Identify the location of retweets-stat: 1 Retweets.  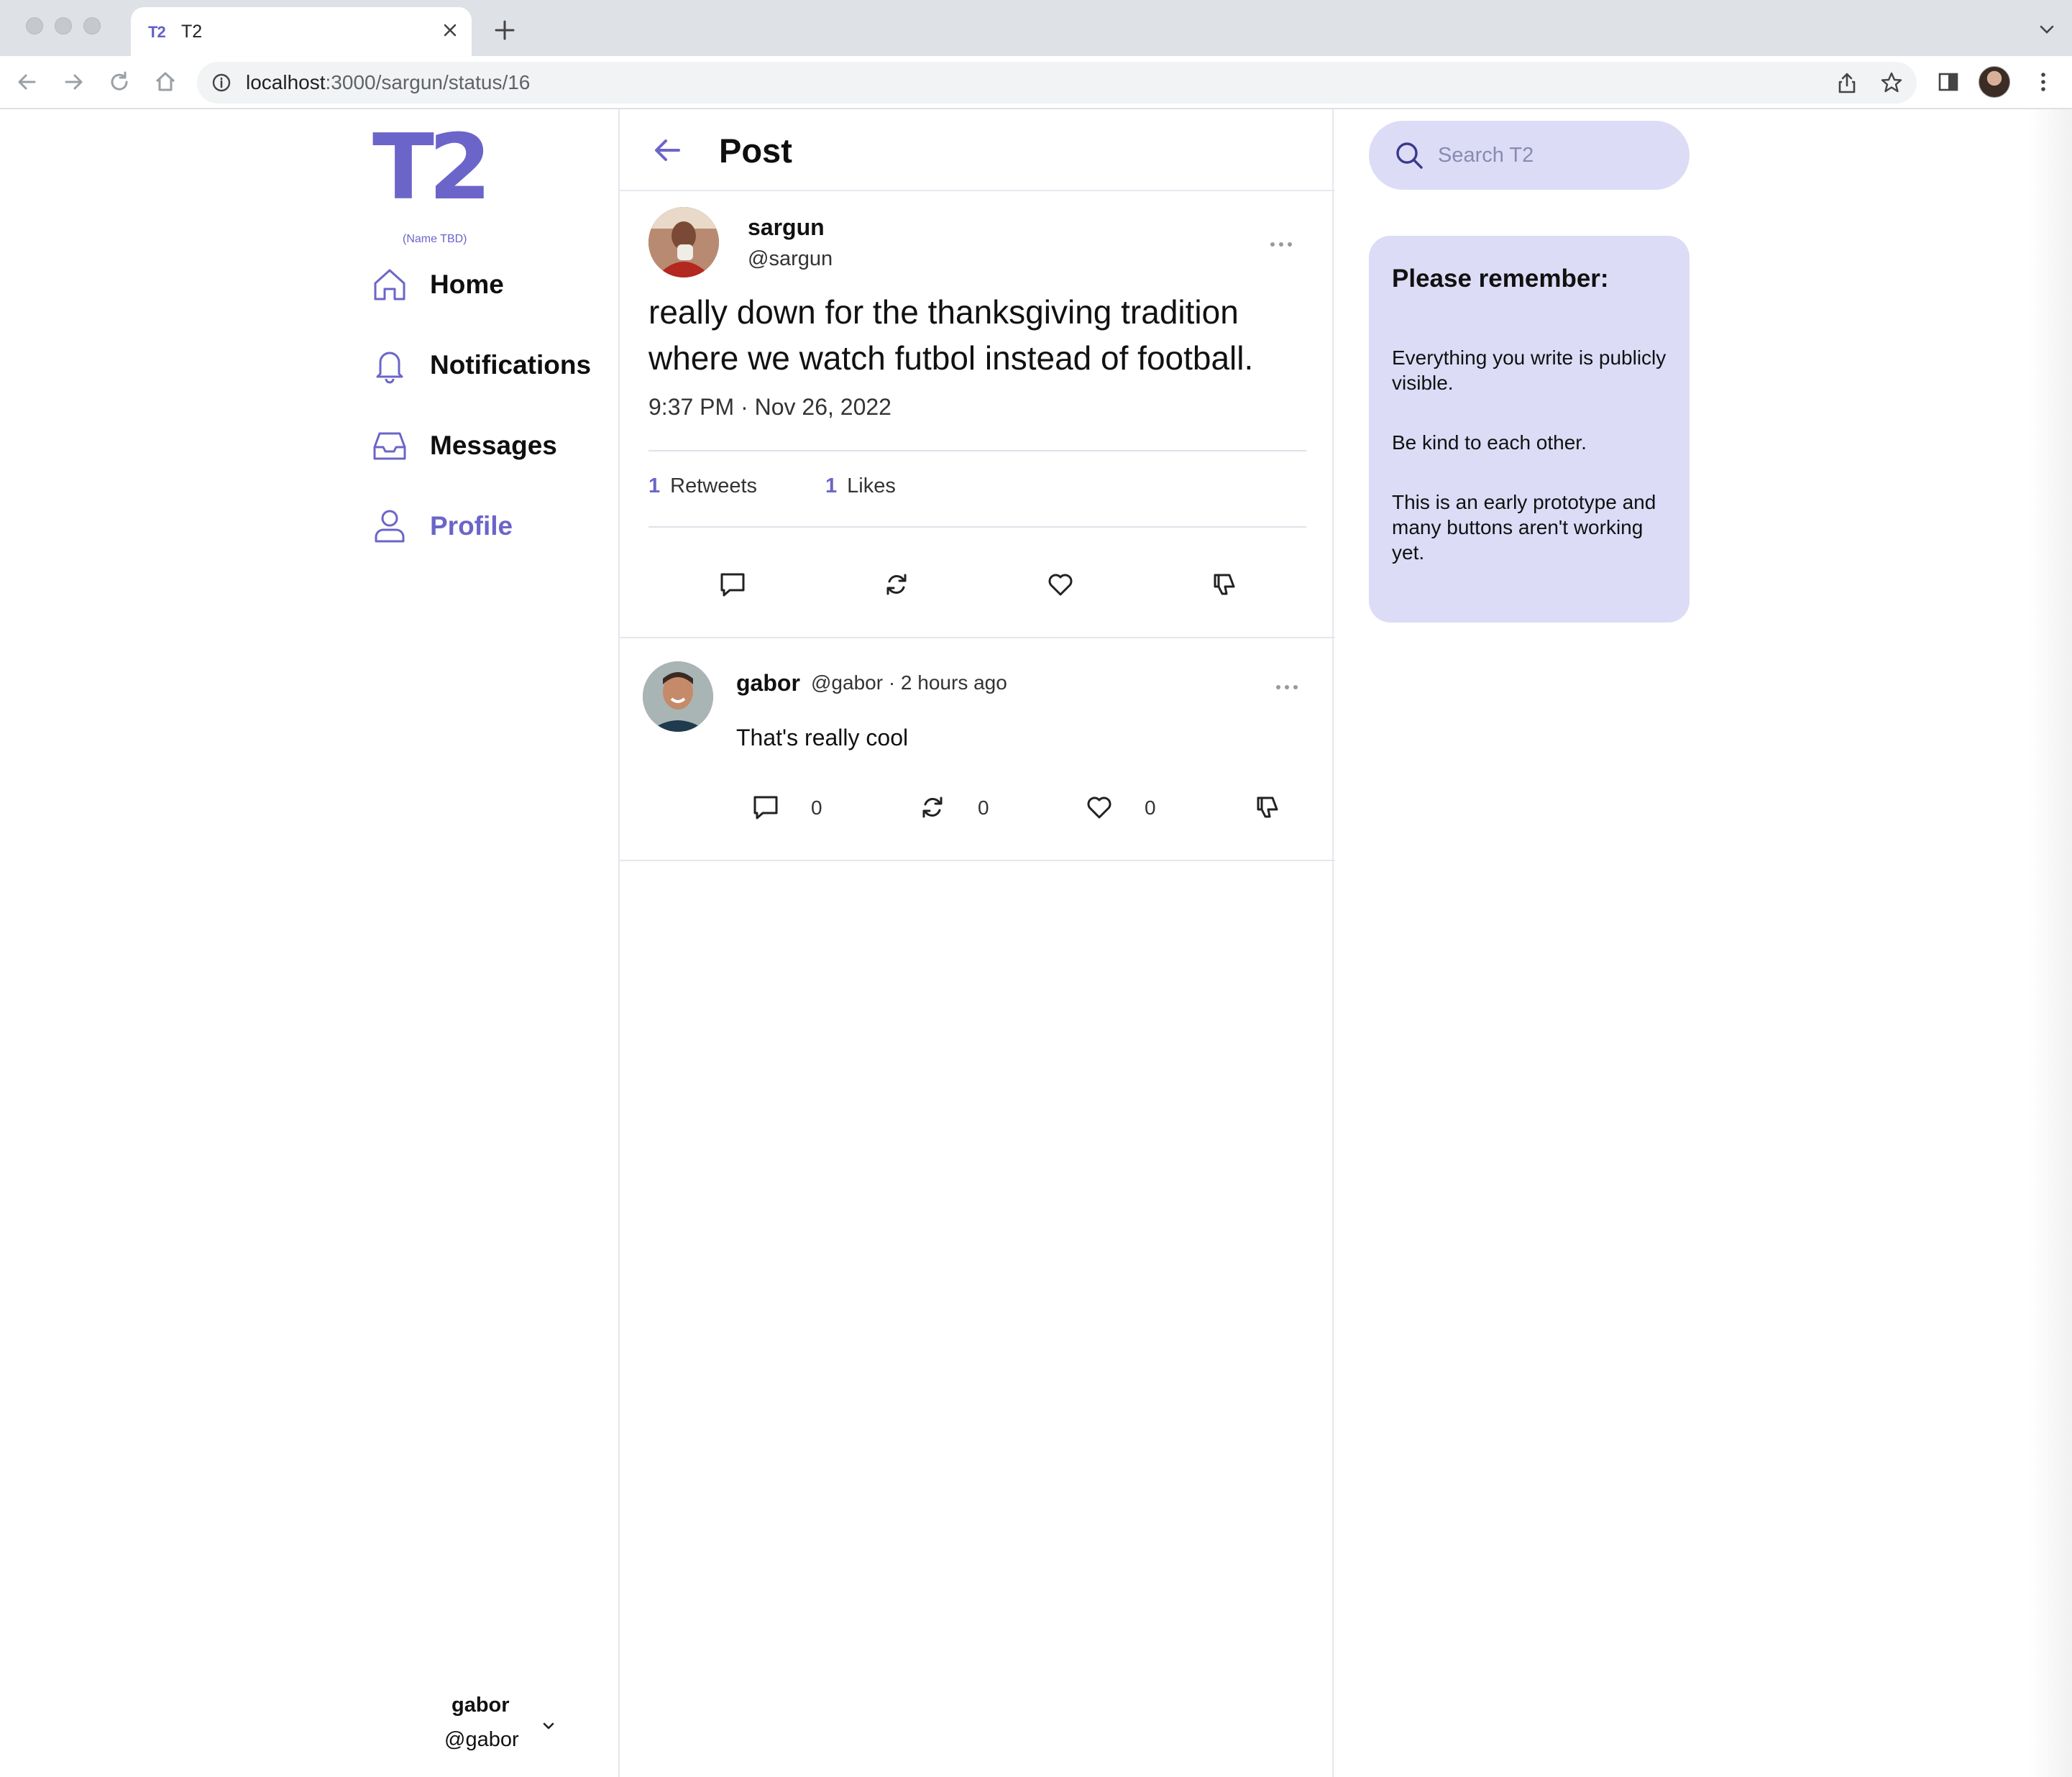
(702, 486).